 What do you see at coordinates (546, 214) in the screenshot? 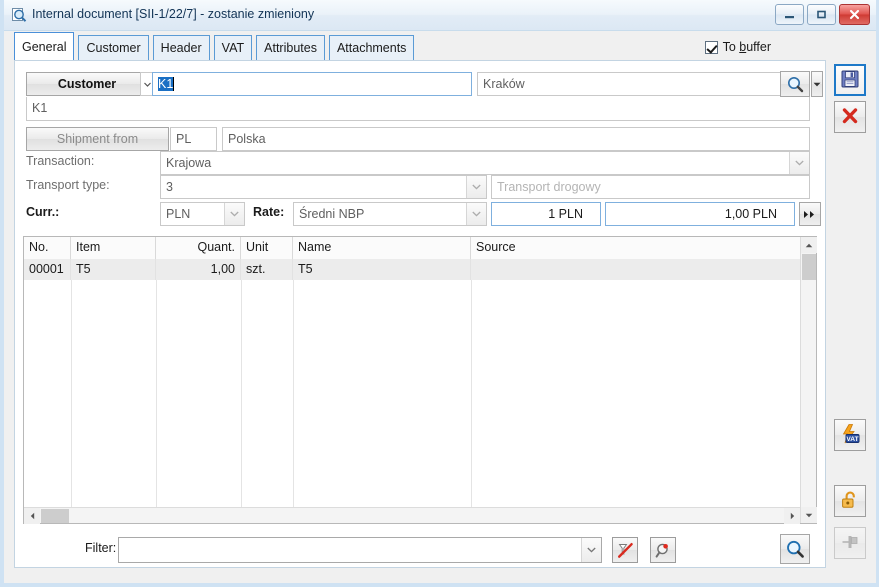
I see `rate-from-input: 1 PLN` at bounding box center [546, 214].